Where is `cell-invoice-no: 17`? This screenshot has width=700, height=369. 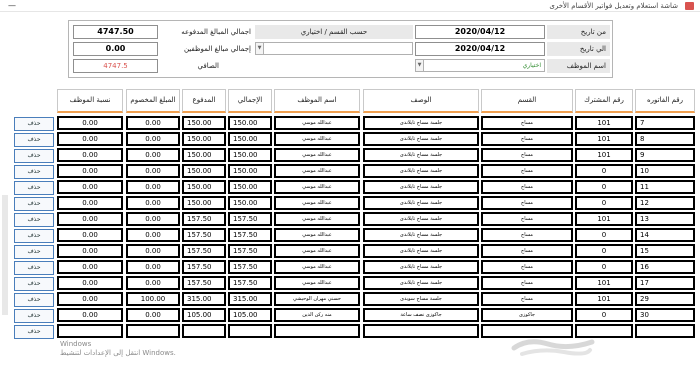 cell-invoice-no: 17 is located at coordinates (665, 283).